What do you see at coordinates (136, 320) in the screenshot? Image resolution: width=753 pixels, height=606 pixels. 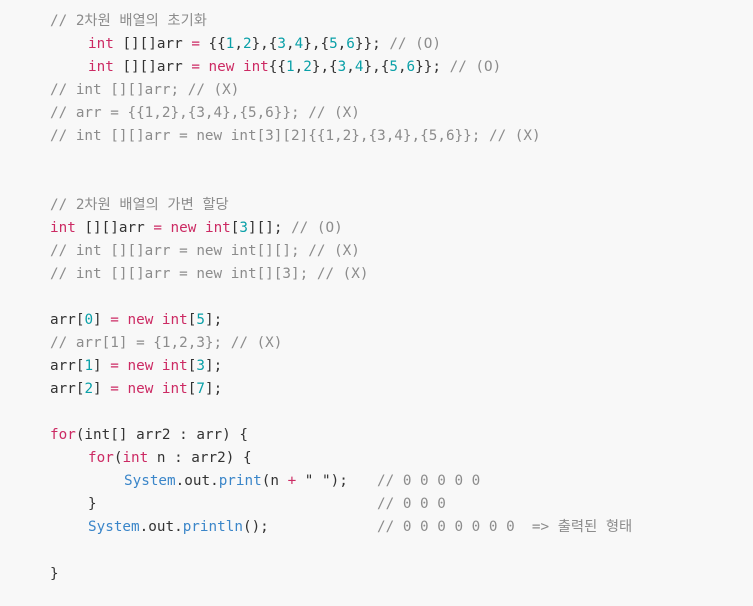 I see `code-line-arr0: arr[0] = new int[5];` at bounding box center [136, 320].